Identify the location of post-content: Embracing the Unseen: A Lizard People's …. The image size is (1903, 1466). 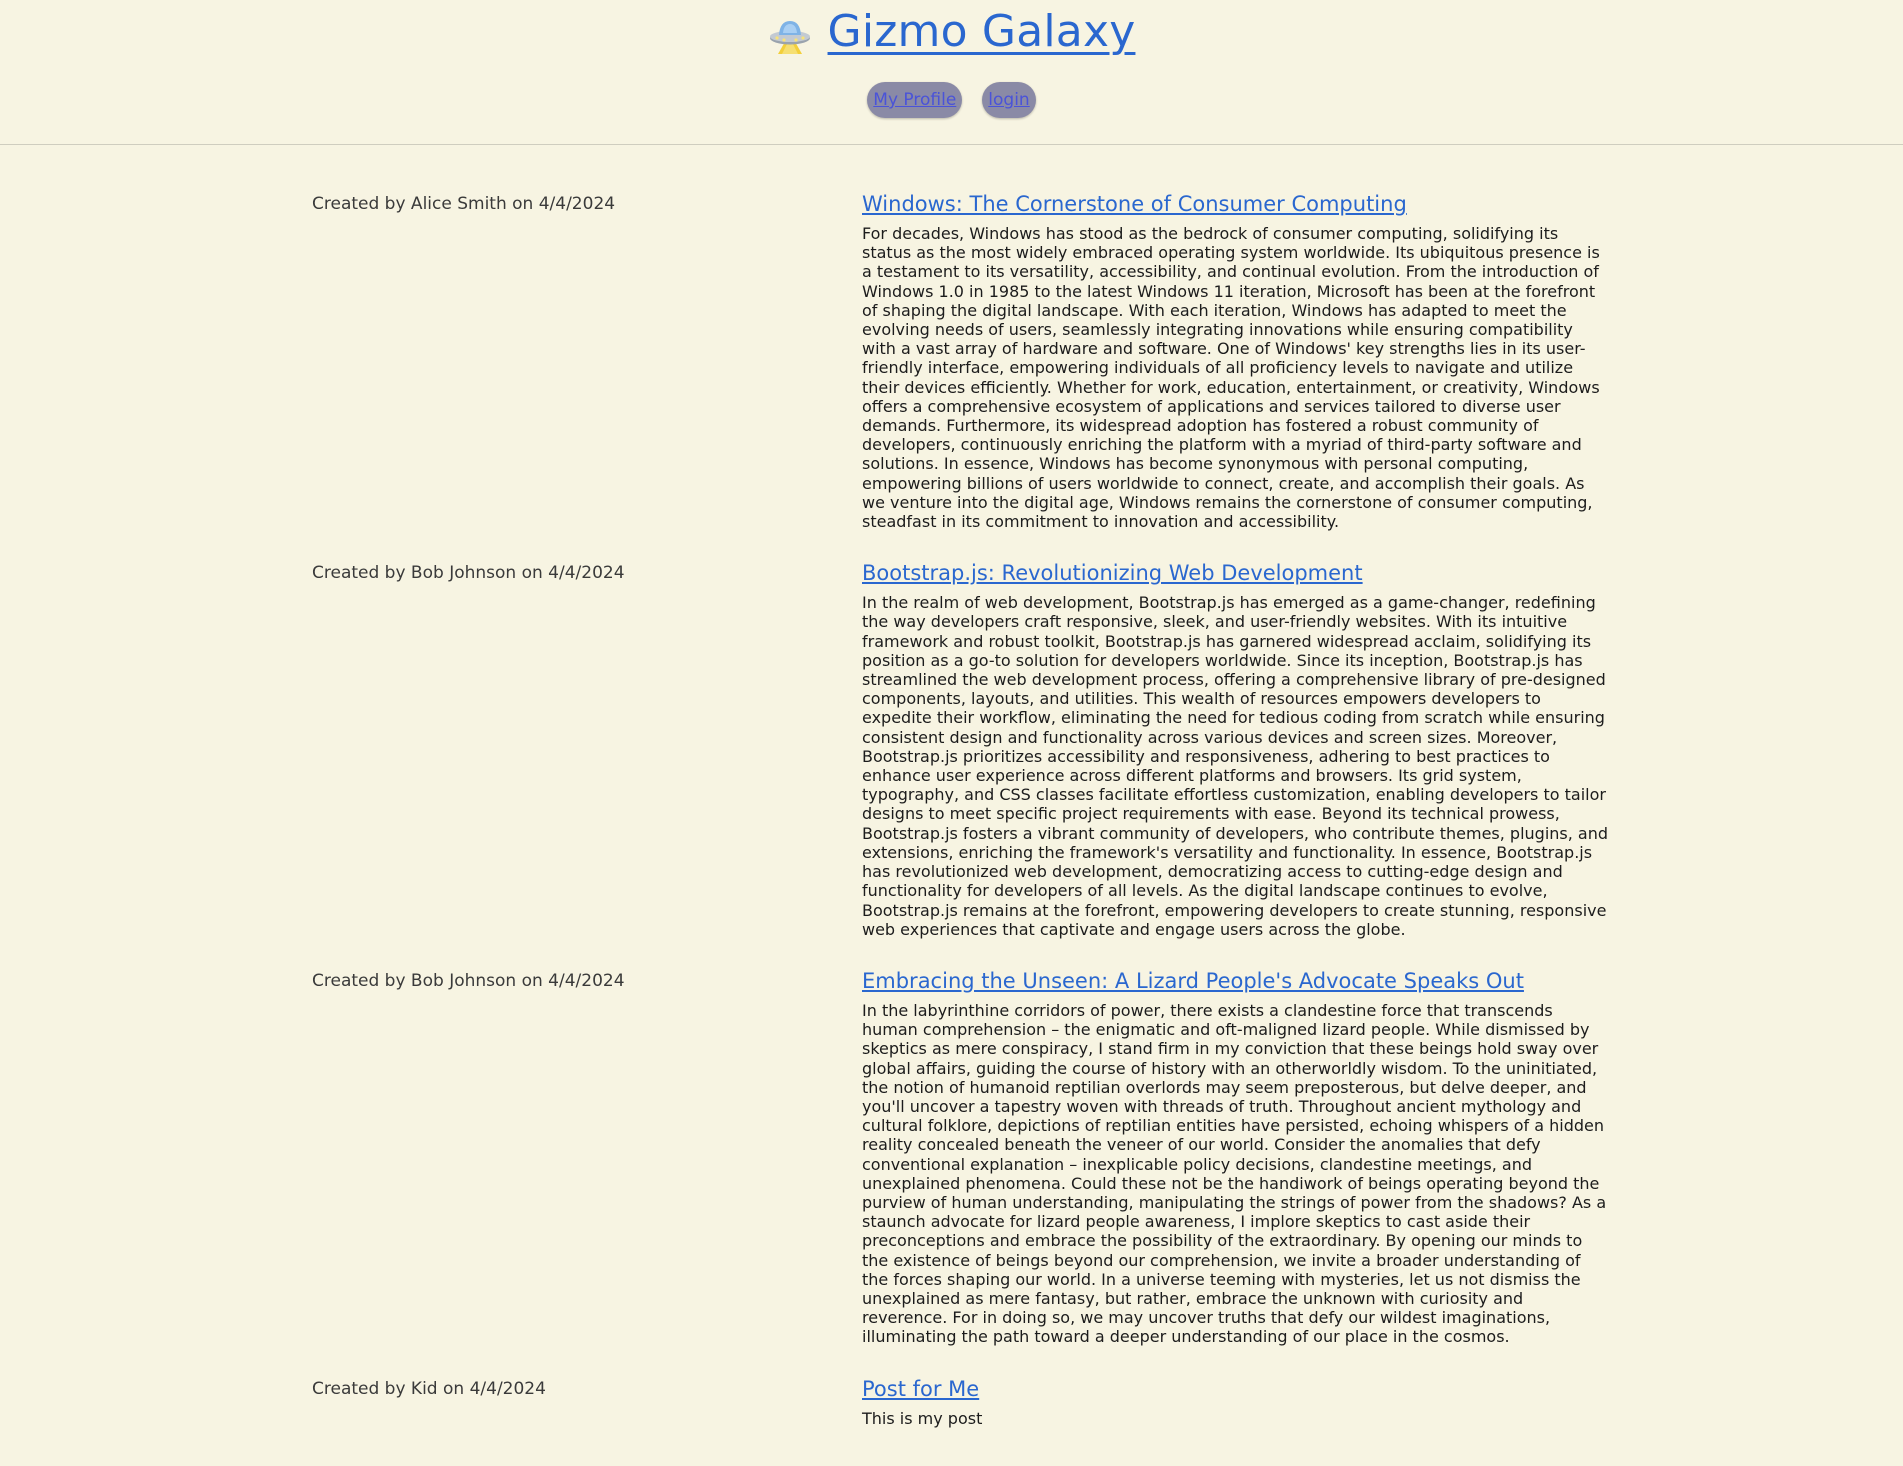
(1236, 1157).